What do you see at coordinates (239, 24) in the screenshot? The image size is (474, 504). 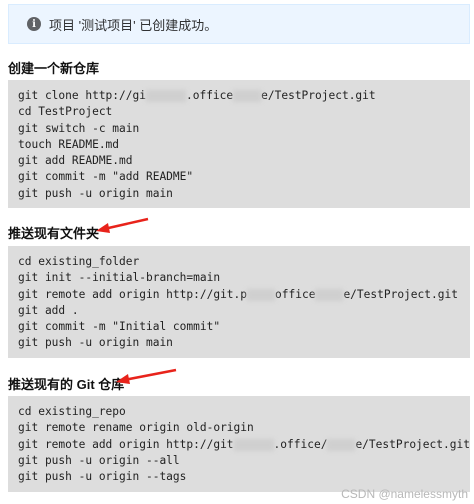 I see `success-alert: i 项目 '测试项目' 已创建成功。` at bounding box center [239, 24].